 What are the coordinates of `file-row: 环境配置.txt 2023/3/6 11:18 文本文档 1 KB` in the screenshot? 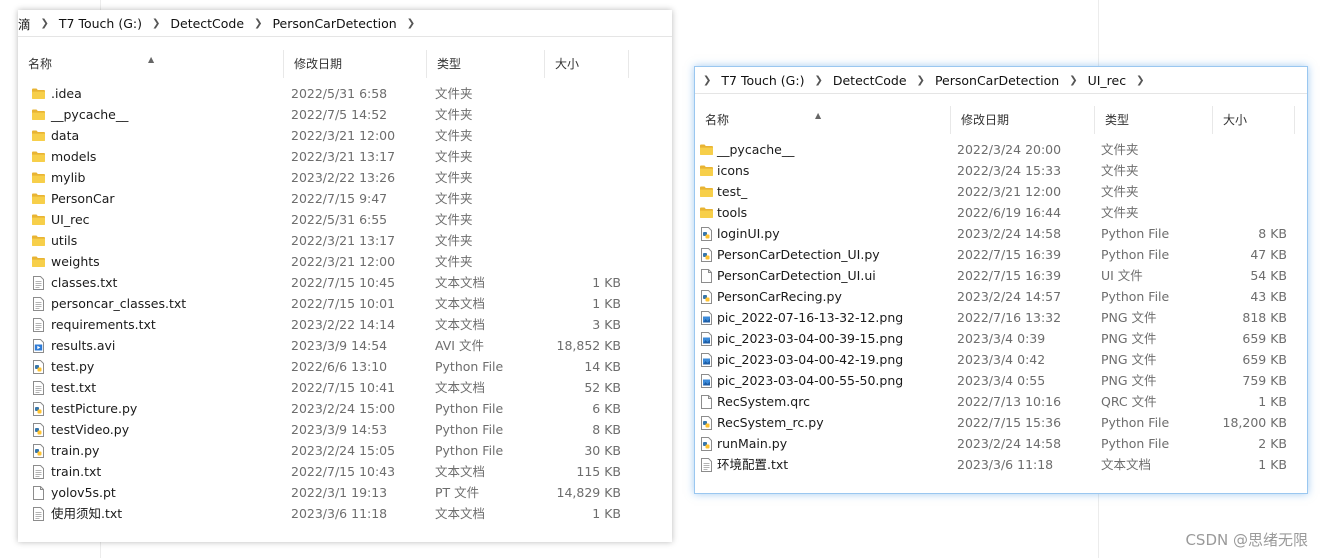 It's located at (1001, 464).